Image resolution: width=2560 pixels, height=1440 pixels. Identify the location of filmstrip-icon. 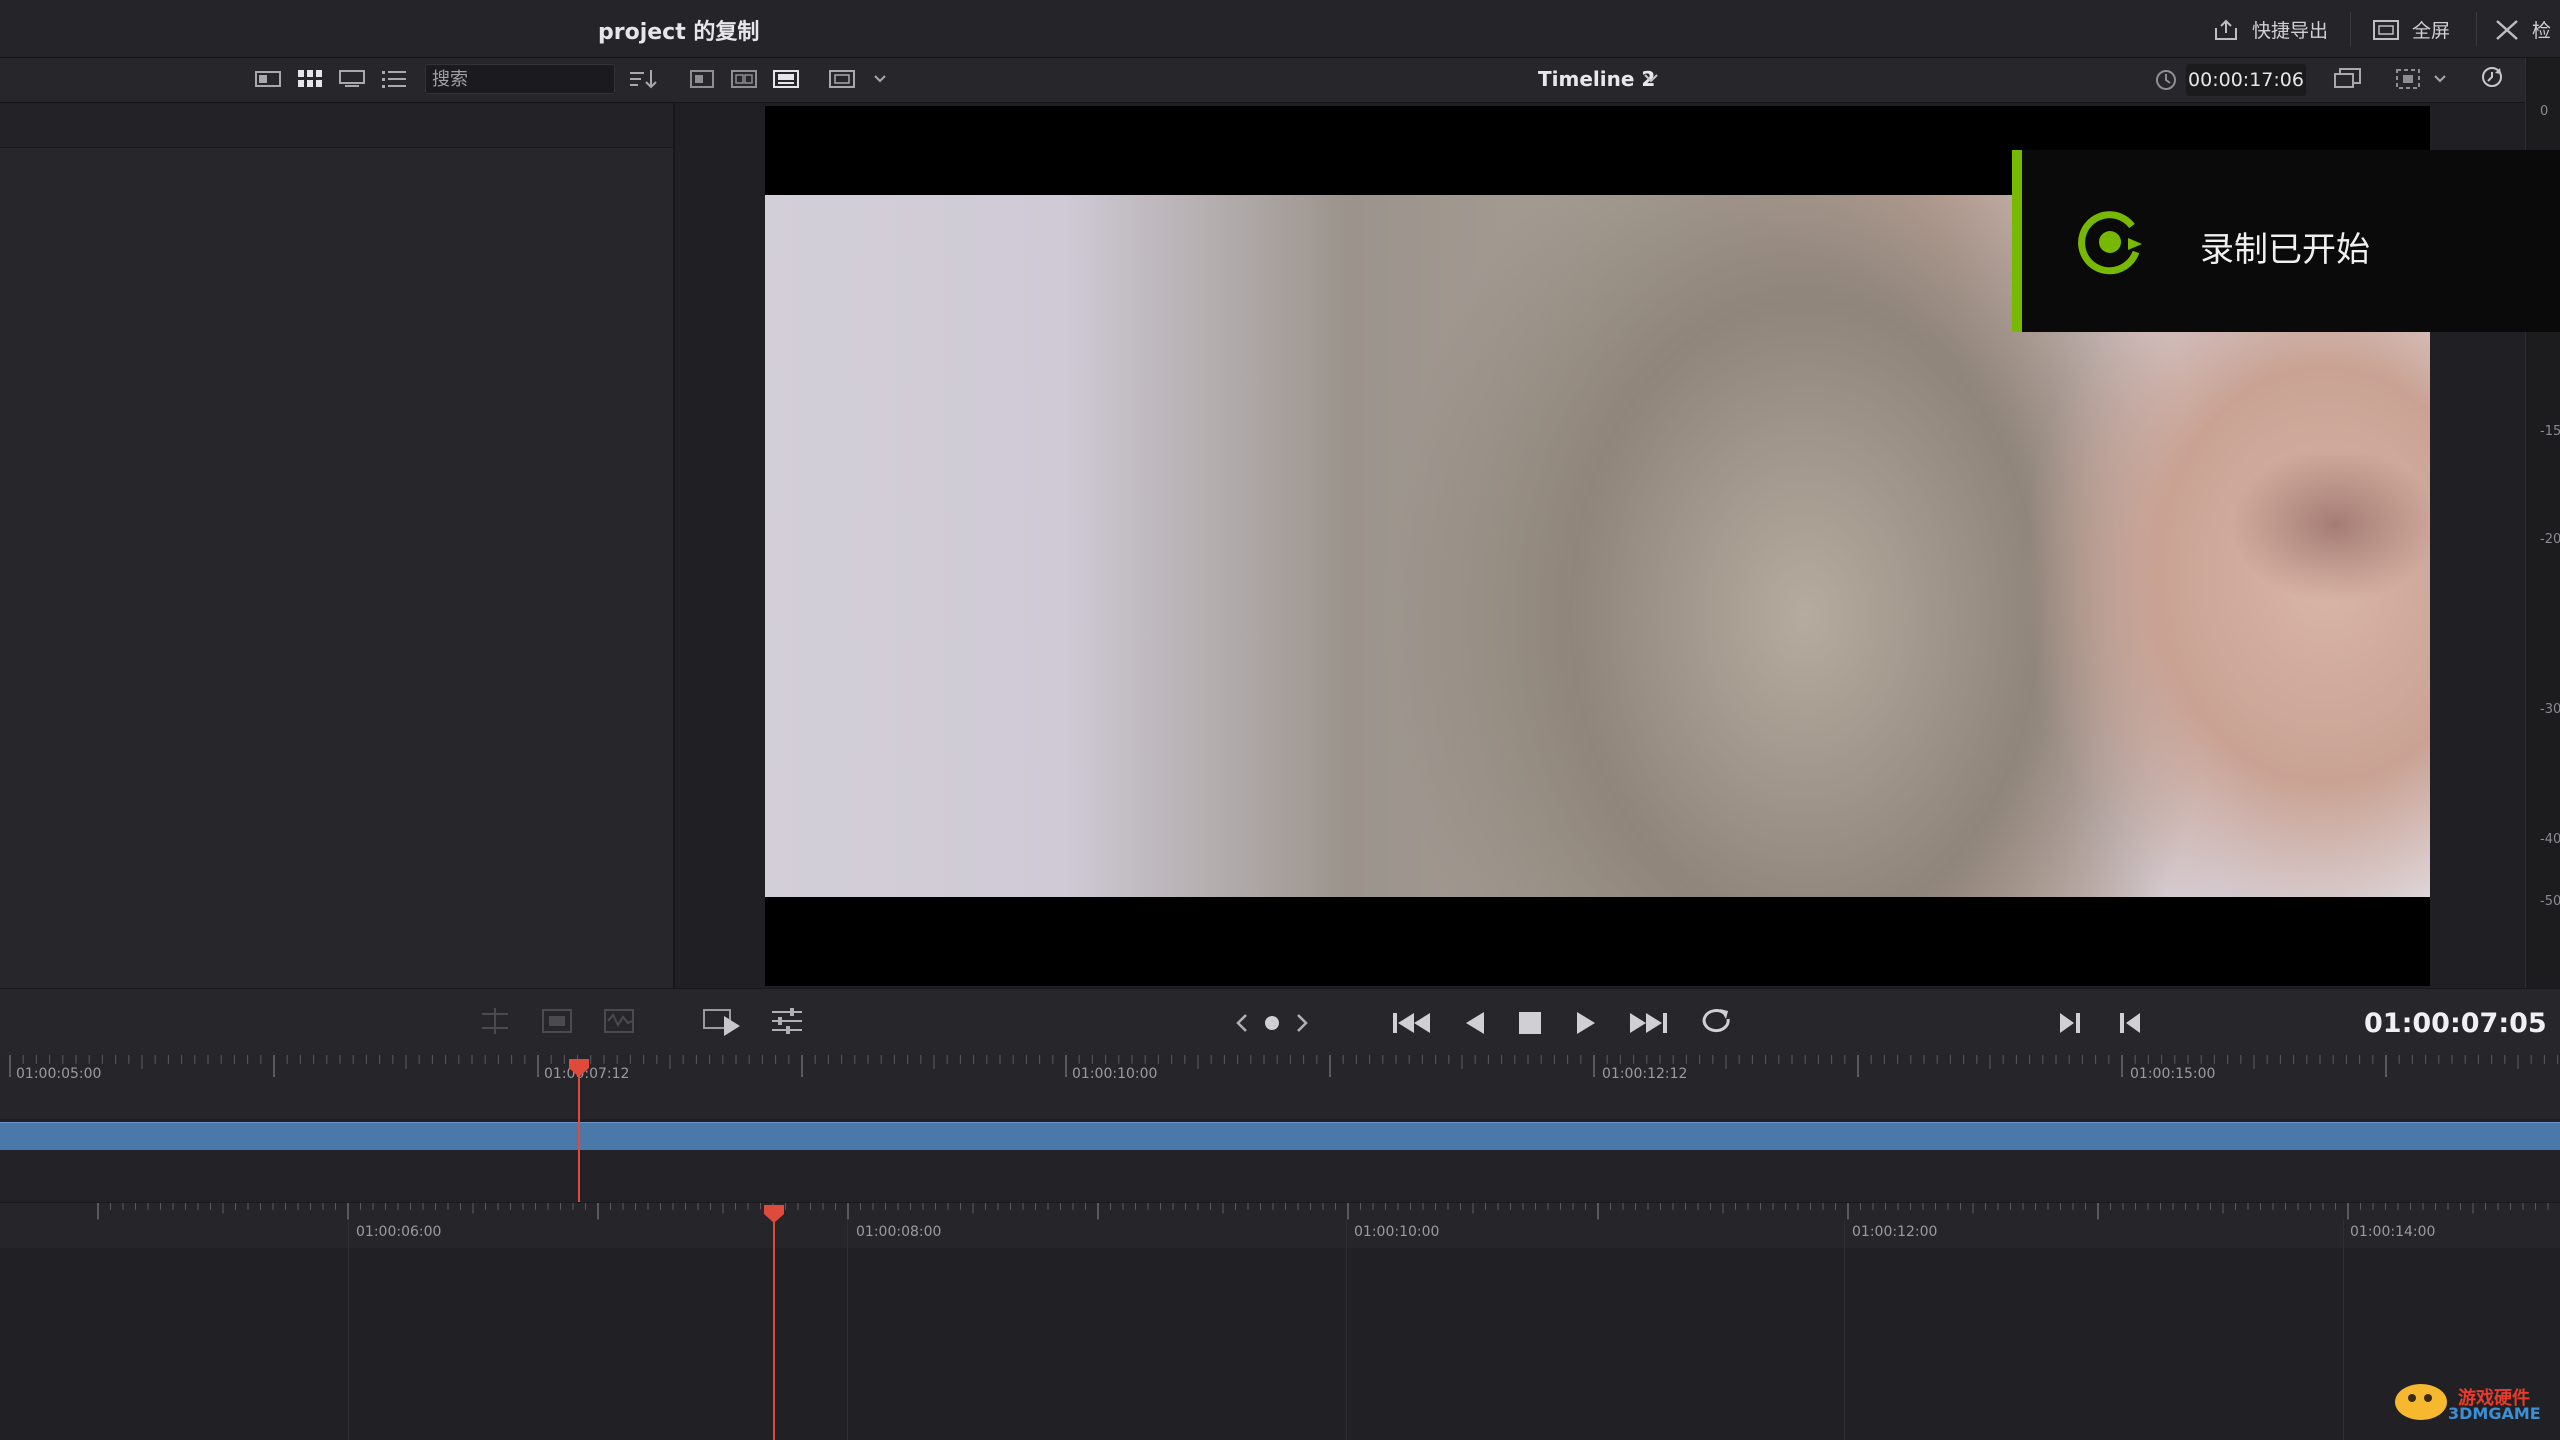
(352, 78).